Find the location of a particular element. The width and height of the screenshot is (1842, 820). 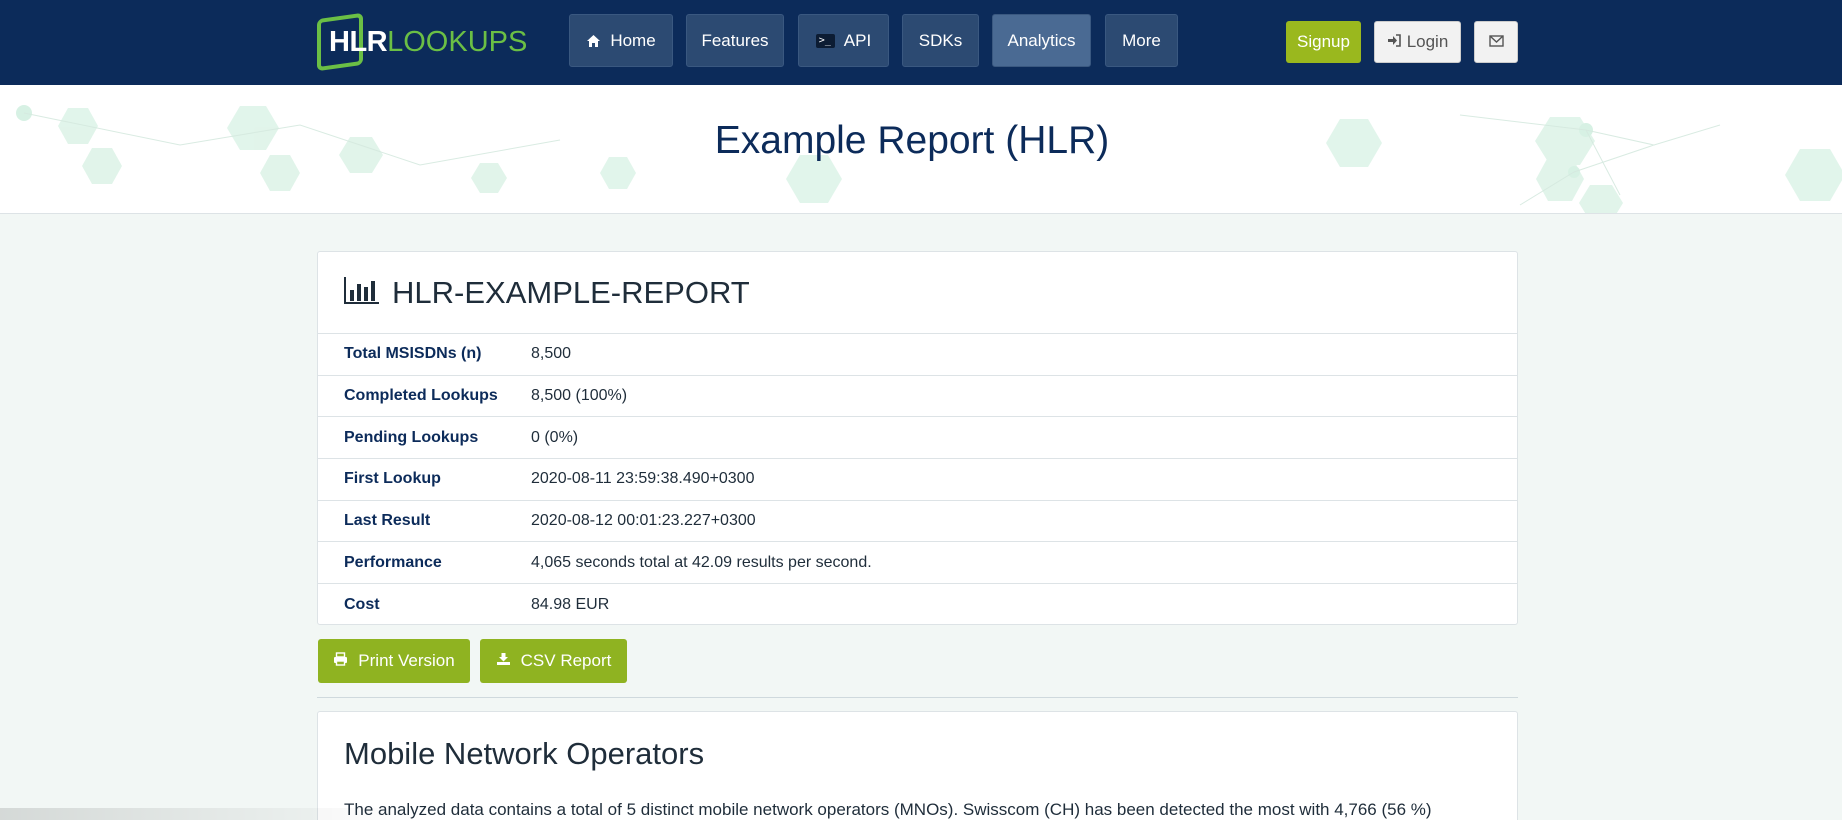

row-label: Performance is located at coordinates (393, 562).